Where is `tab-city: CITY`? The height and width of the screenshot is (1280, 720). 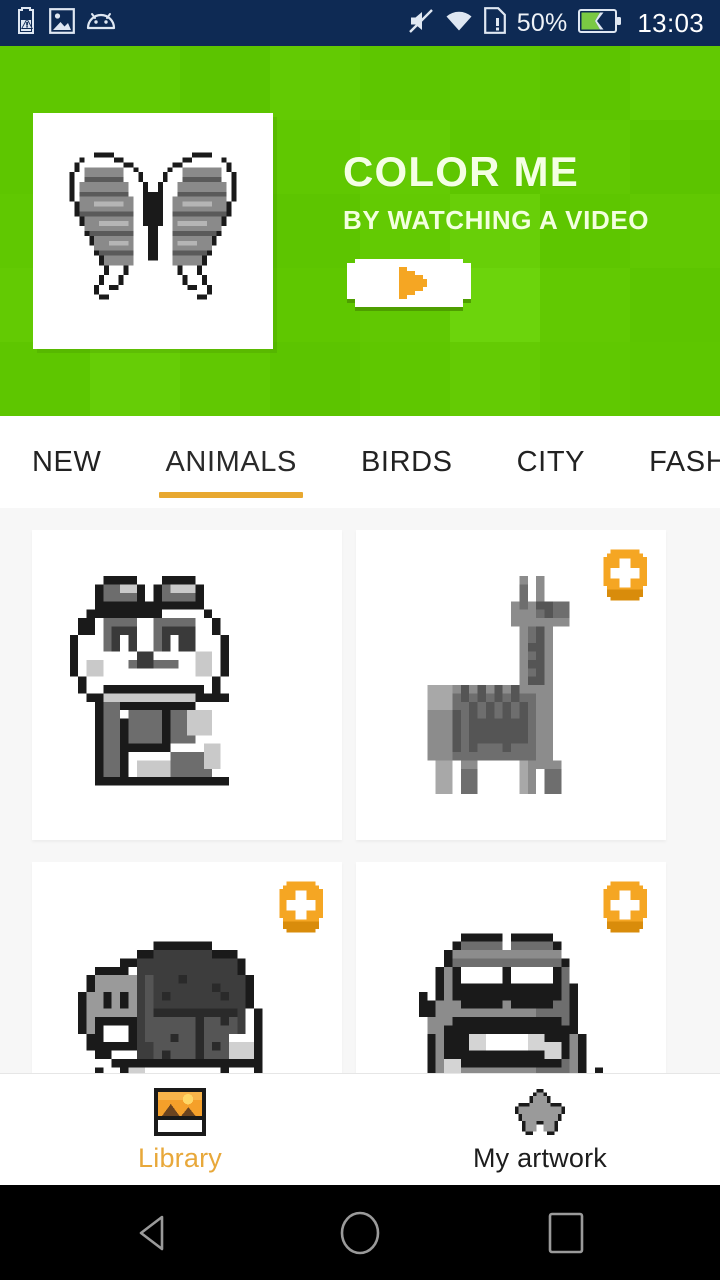 tab-city: CITY is located at coordinates (551, 462).